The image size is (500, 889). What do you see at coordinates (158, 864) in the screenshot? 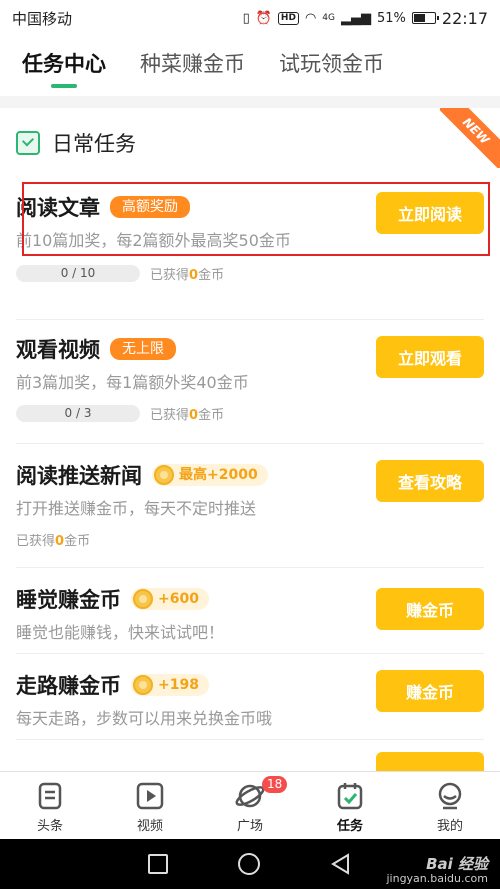
I see `recent-apps-button` at bounding box center [158, 864].